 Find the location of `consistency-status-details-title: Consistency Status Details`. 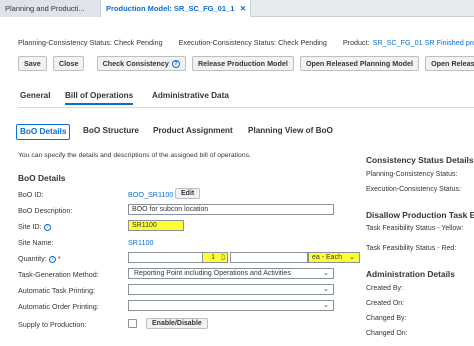

consistency-status-details-title: Consistency Status Details is located at coordinates (420, 160).